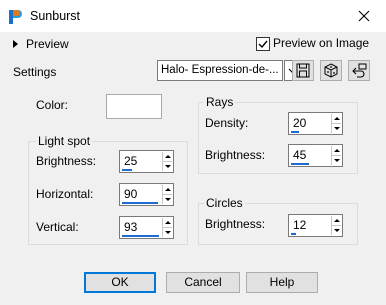  I want to click on density-value: 20, so click(300, 123).